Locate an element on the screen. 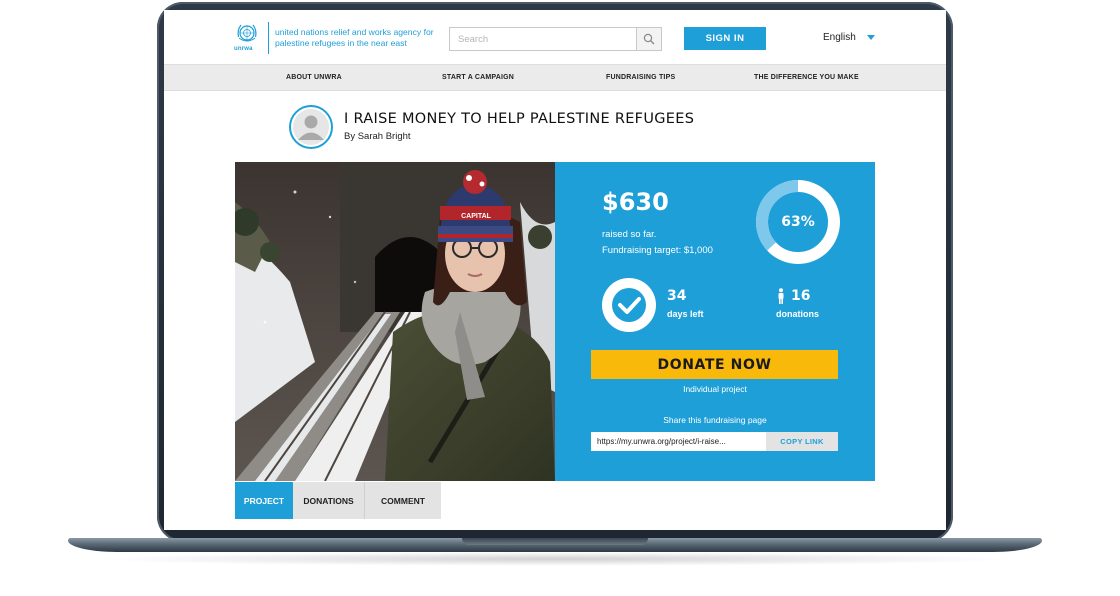 The image size is (1120, 596). check-icon is located at coordinates (629, 305).